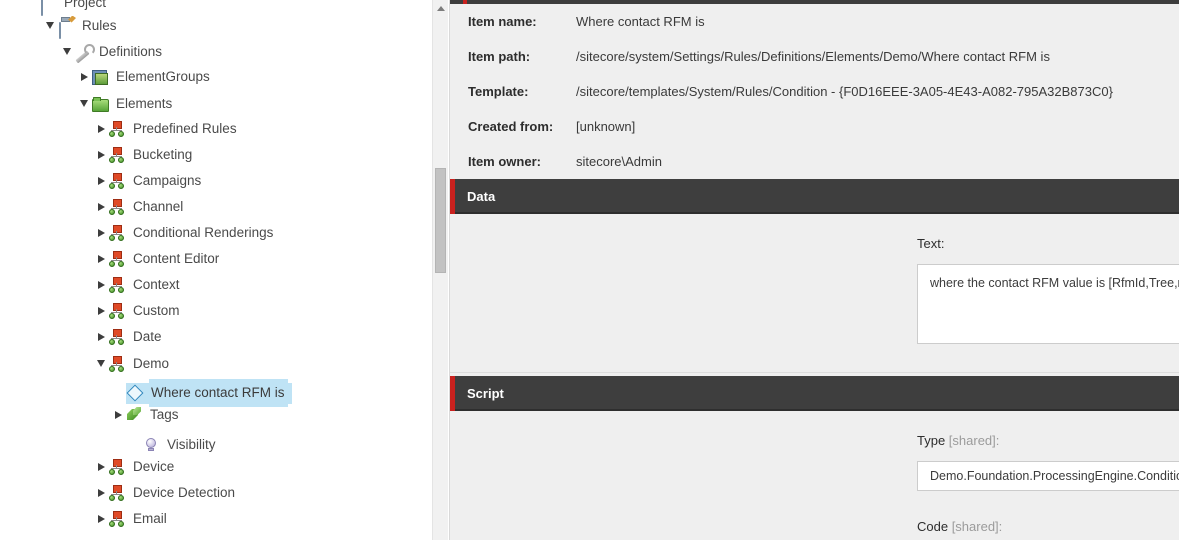 The image size is (1179, 540). Describe the element at coordinates (216, 285) in the screenshot. I see `tree-item-context: Context` at that location.